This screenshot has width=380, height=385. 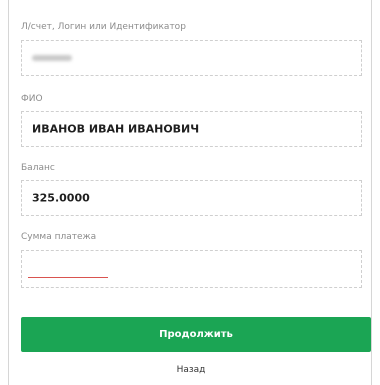 I want to click on fio-field: ИВАНОВ ИВАН ИВАНОВИЧ, so click(x=191, y=129).